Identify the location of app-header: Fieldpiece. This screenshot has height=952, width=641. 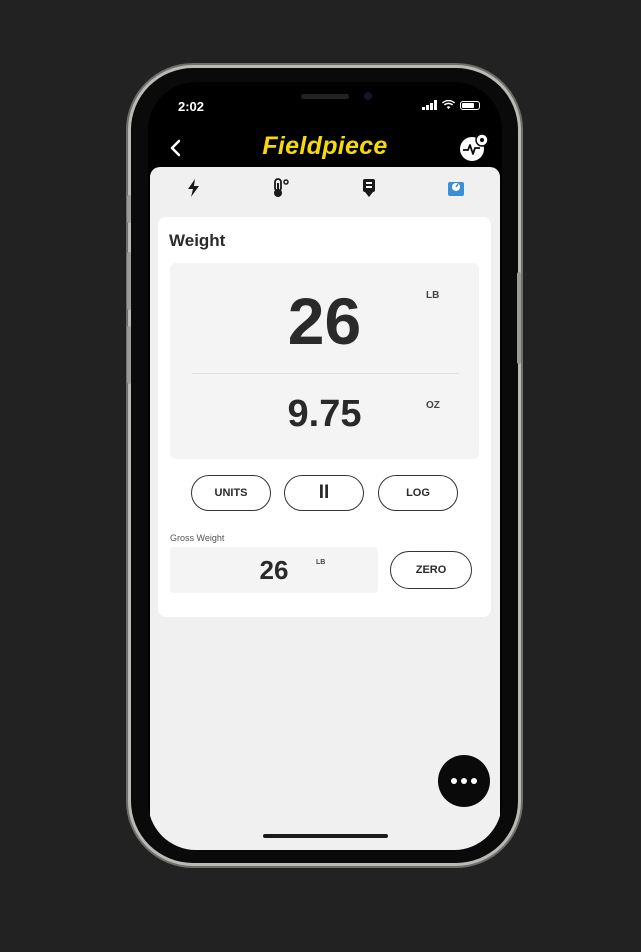
(325, 150).